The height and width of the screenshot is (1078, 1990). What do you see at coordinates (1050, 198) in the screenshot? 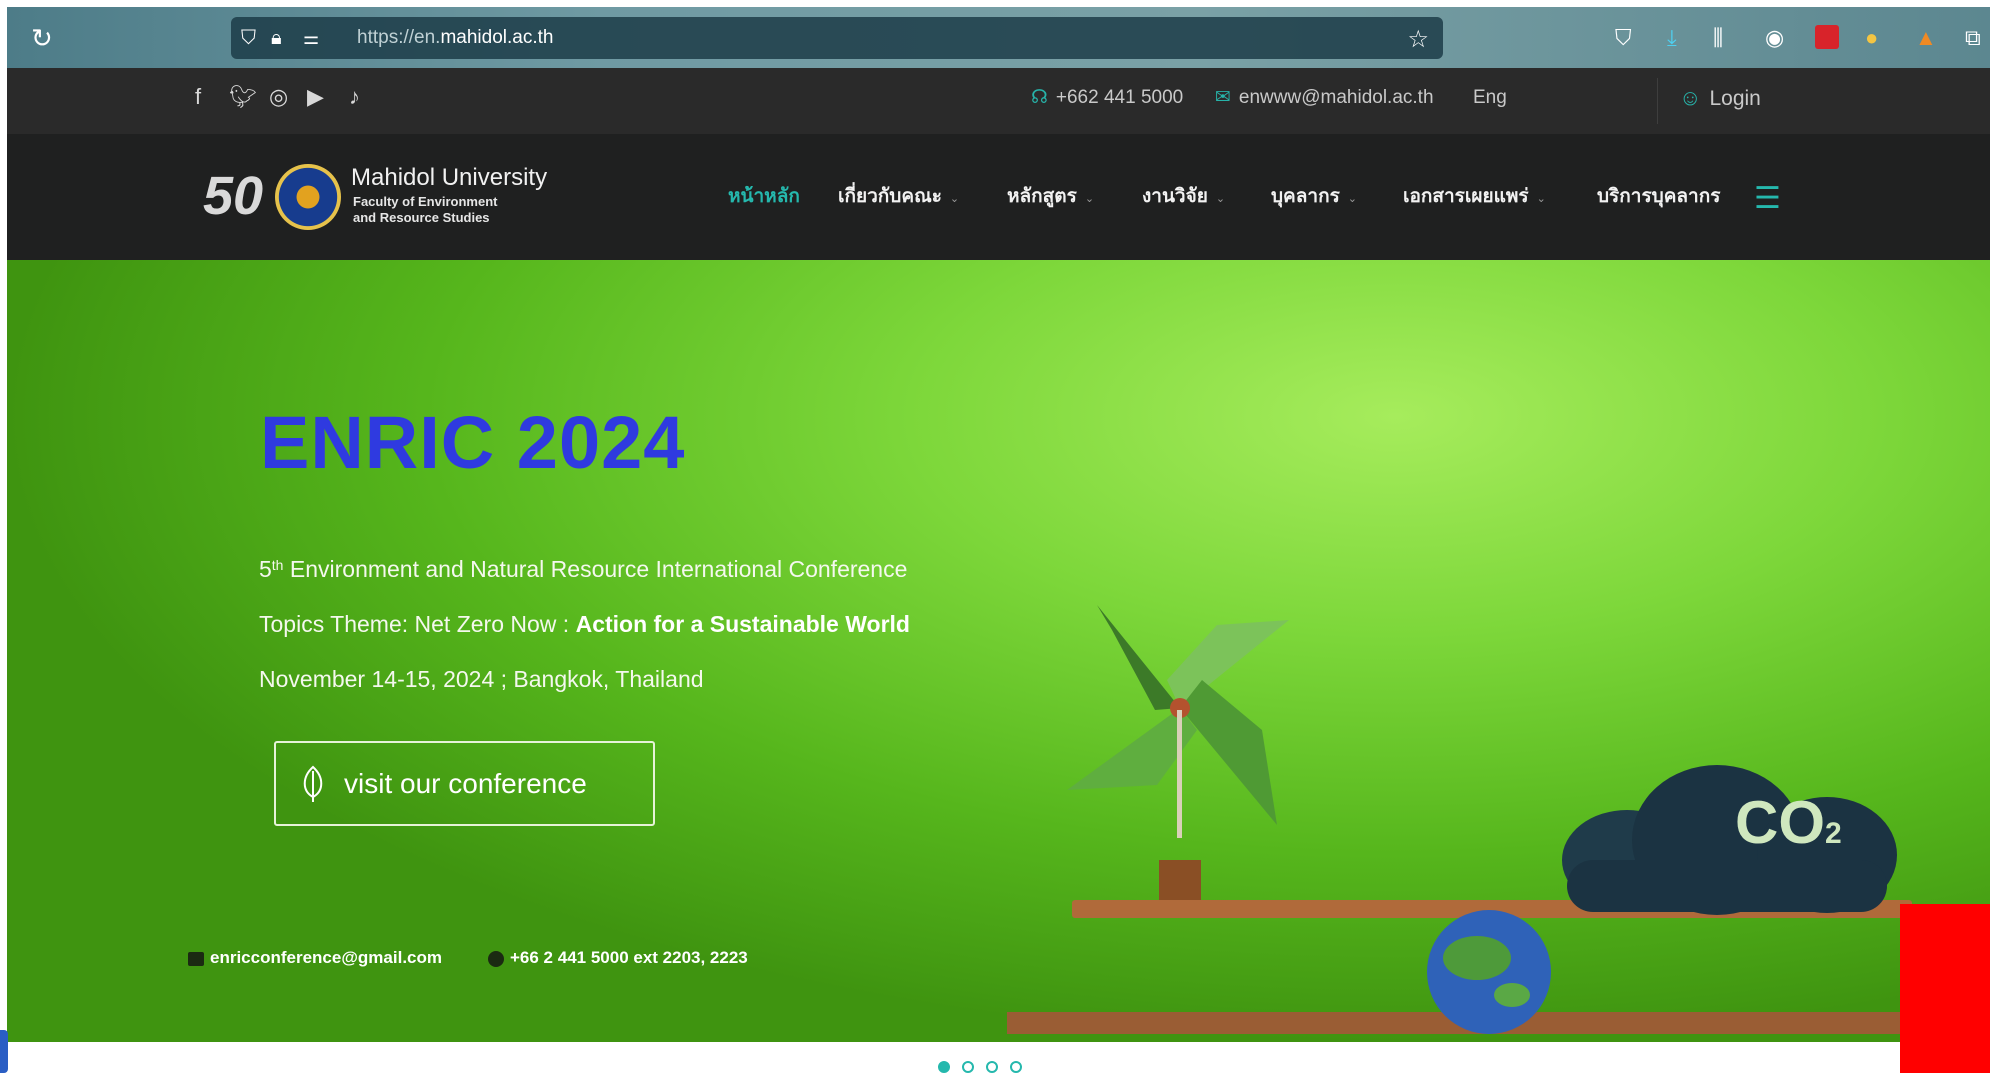
I see `nav-item-curriculum: หลักสูตร ⌄` at bounding box center [1050, 198].